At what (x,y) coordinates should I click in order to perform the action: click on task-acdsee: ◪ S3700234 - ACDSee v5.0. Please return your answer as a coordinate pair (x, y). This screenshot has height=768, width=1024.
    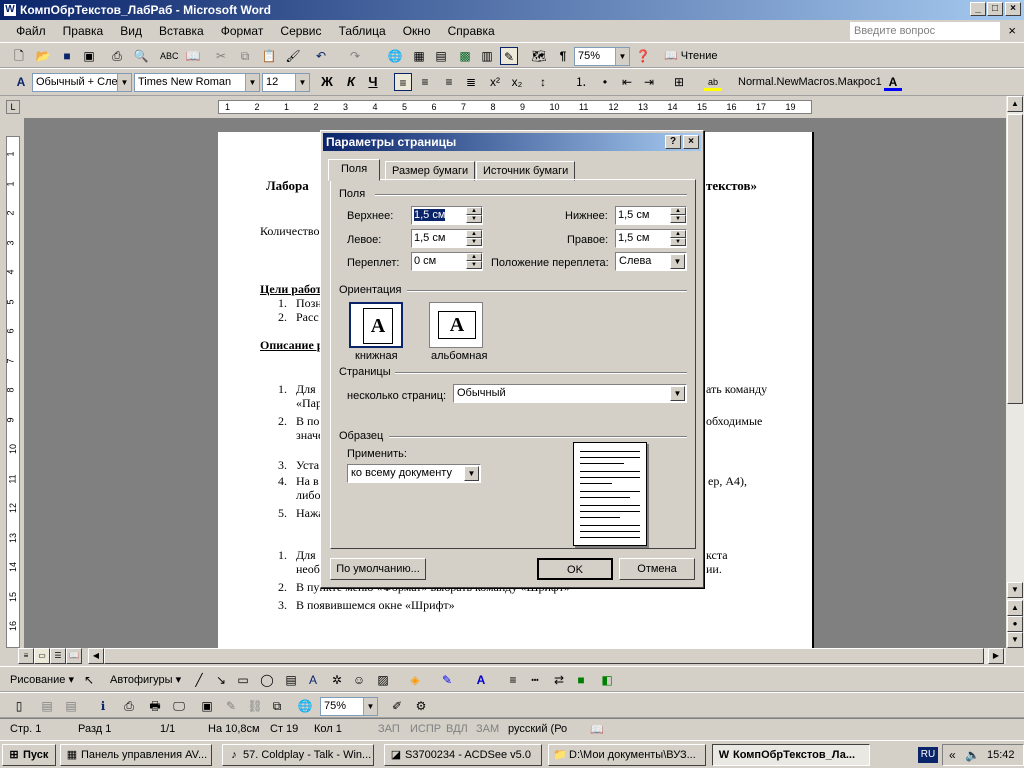
    Looking at the image, I should click on (463, 755).